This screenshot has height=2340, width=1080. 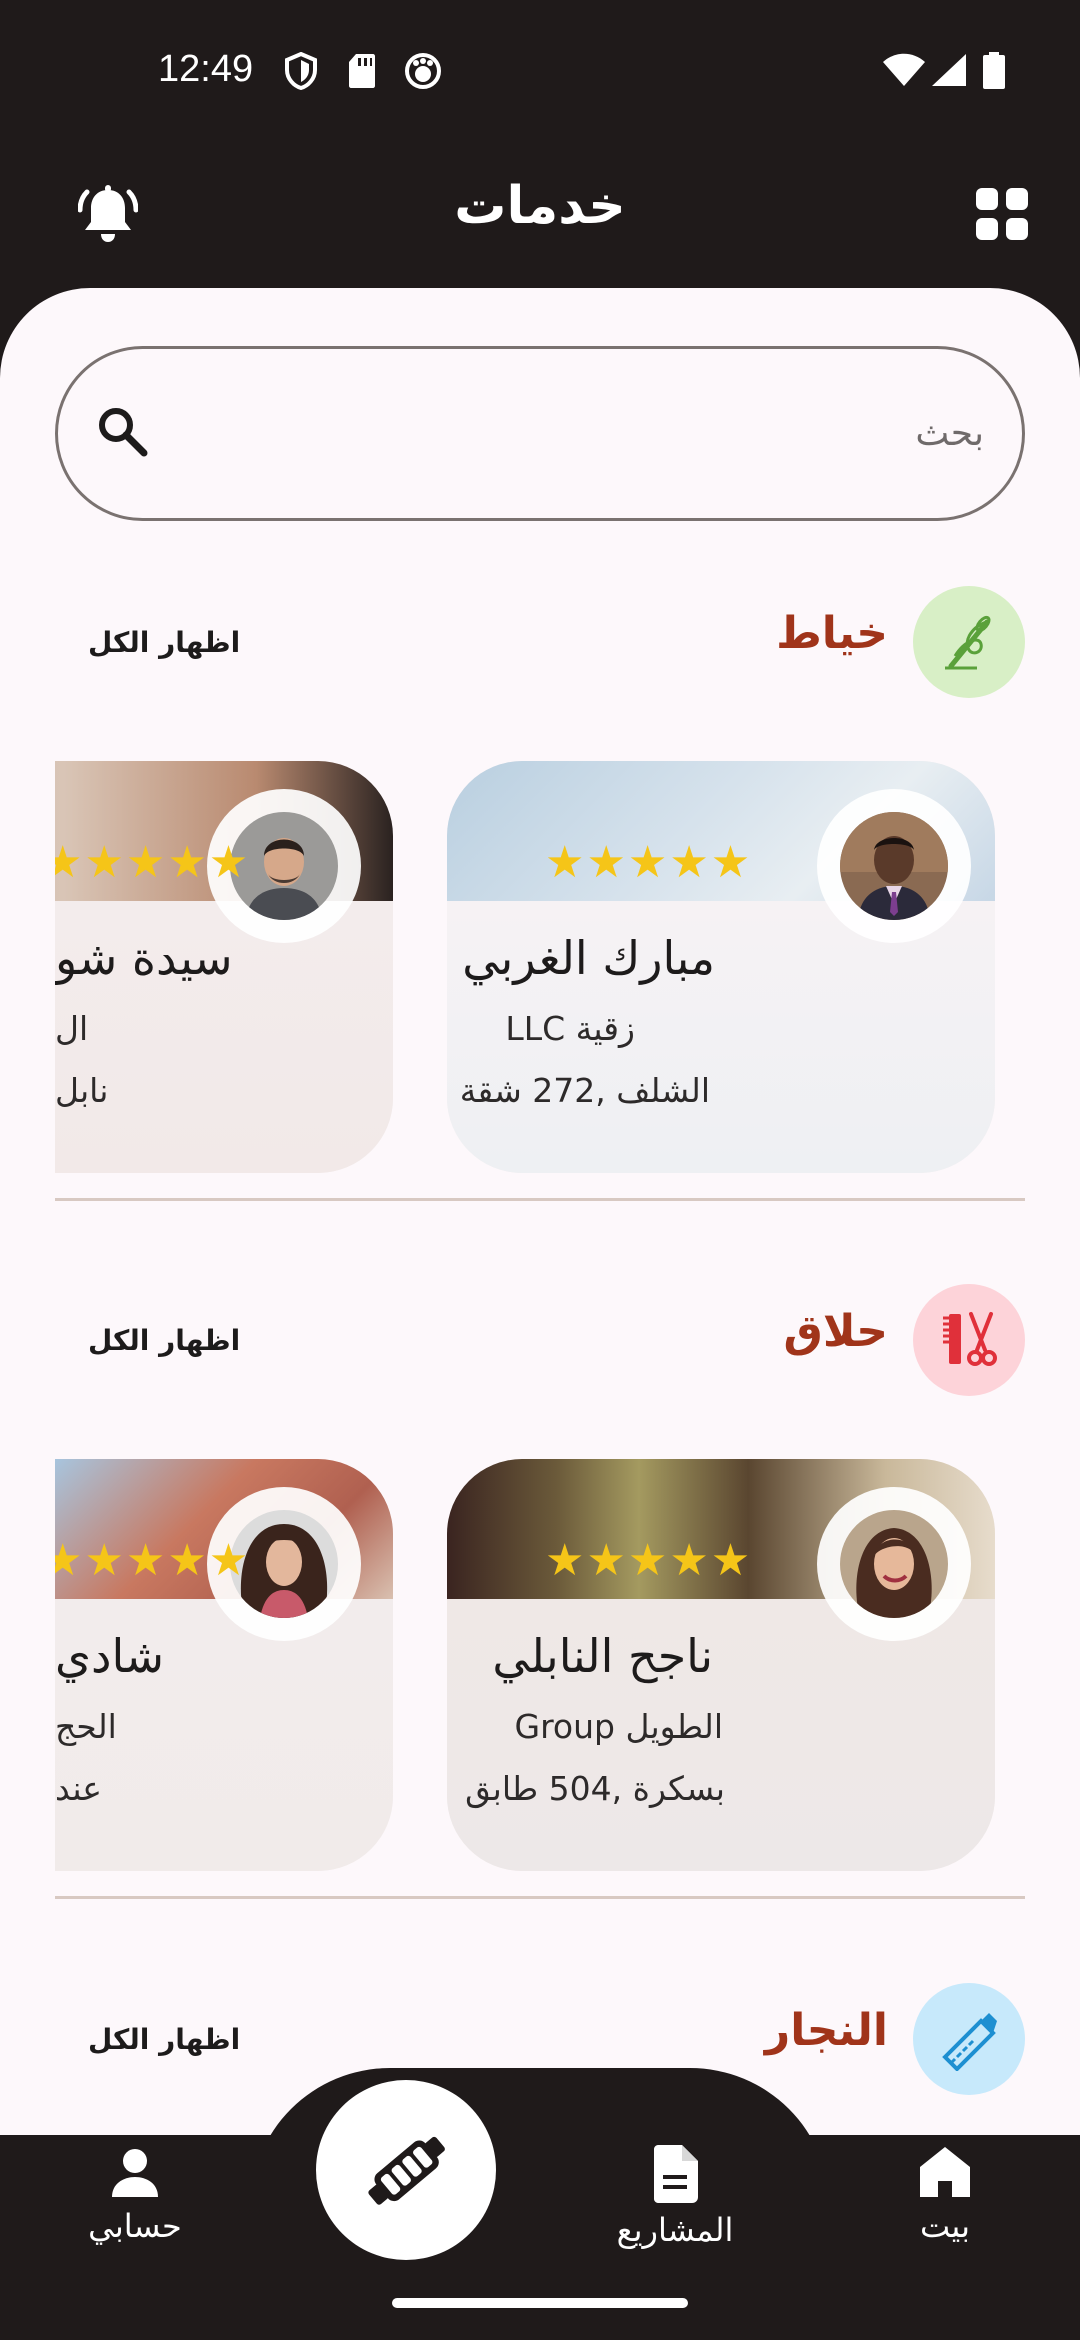 I want to click on battery-icon, so click(x=994, y=70).